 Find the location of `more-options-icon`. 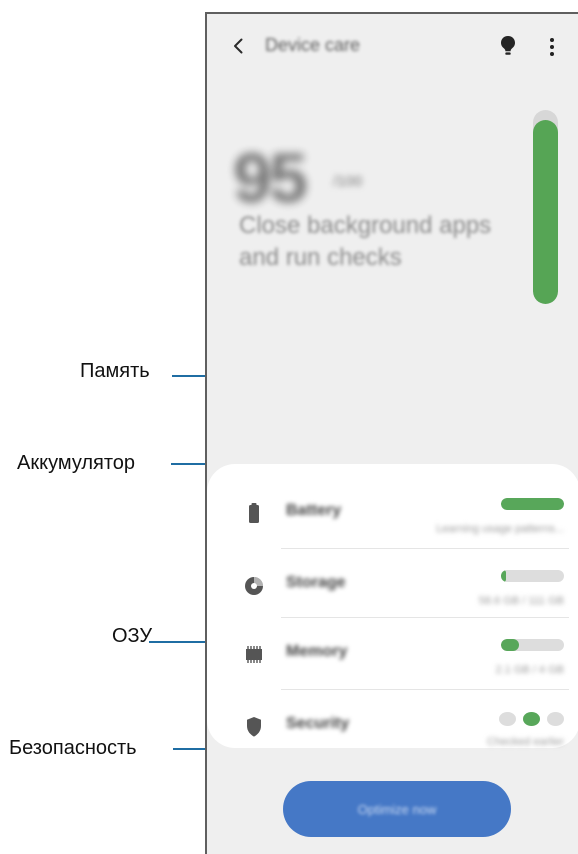

more-options-icon is located at coordinates (552, 47).